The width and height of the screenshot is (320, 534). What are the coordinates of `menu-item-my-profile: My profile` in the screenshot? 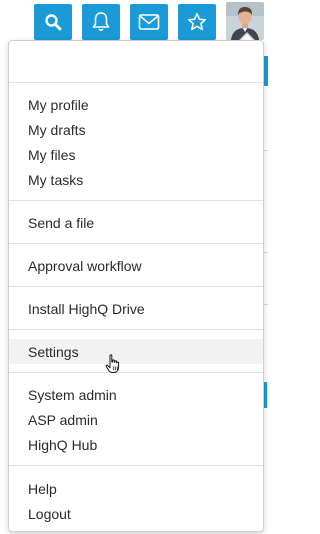 It's located at (136, 104).